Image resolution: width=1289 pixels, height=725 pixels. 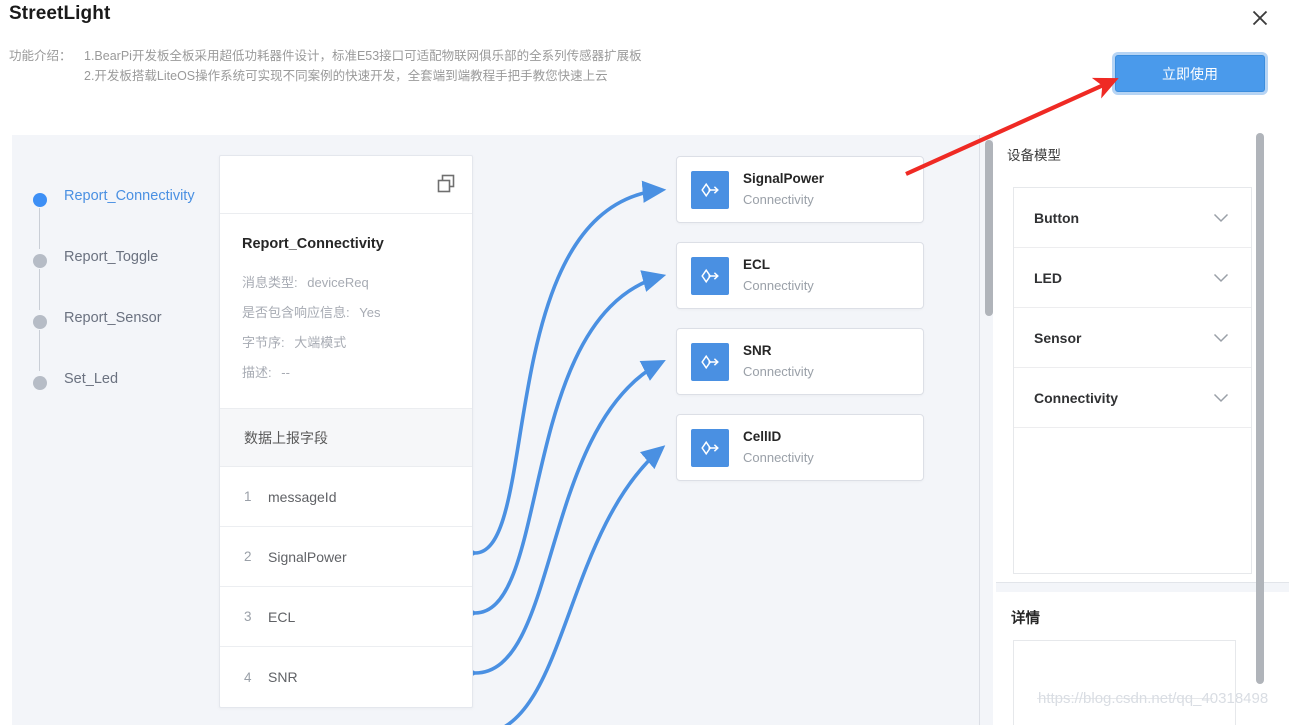 I want to click on model-label: Button, so click(x=1057, y=217).